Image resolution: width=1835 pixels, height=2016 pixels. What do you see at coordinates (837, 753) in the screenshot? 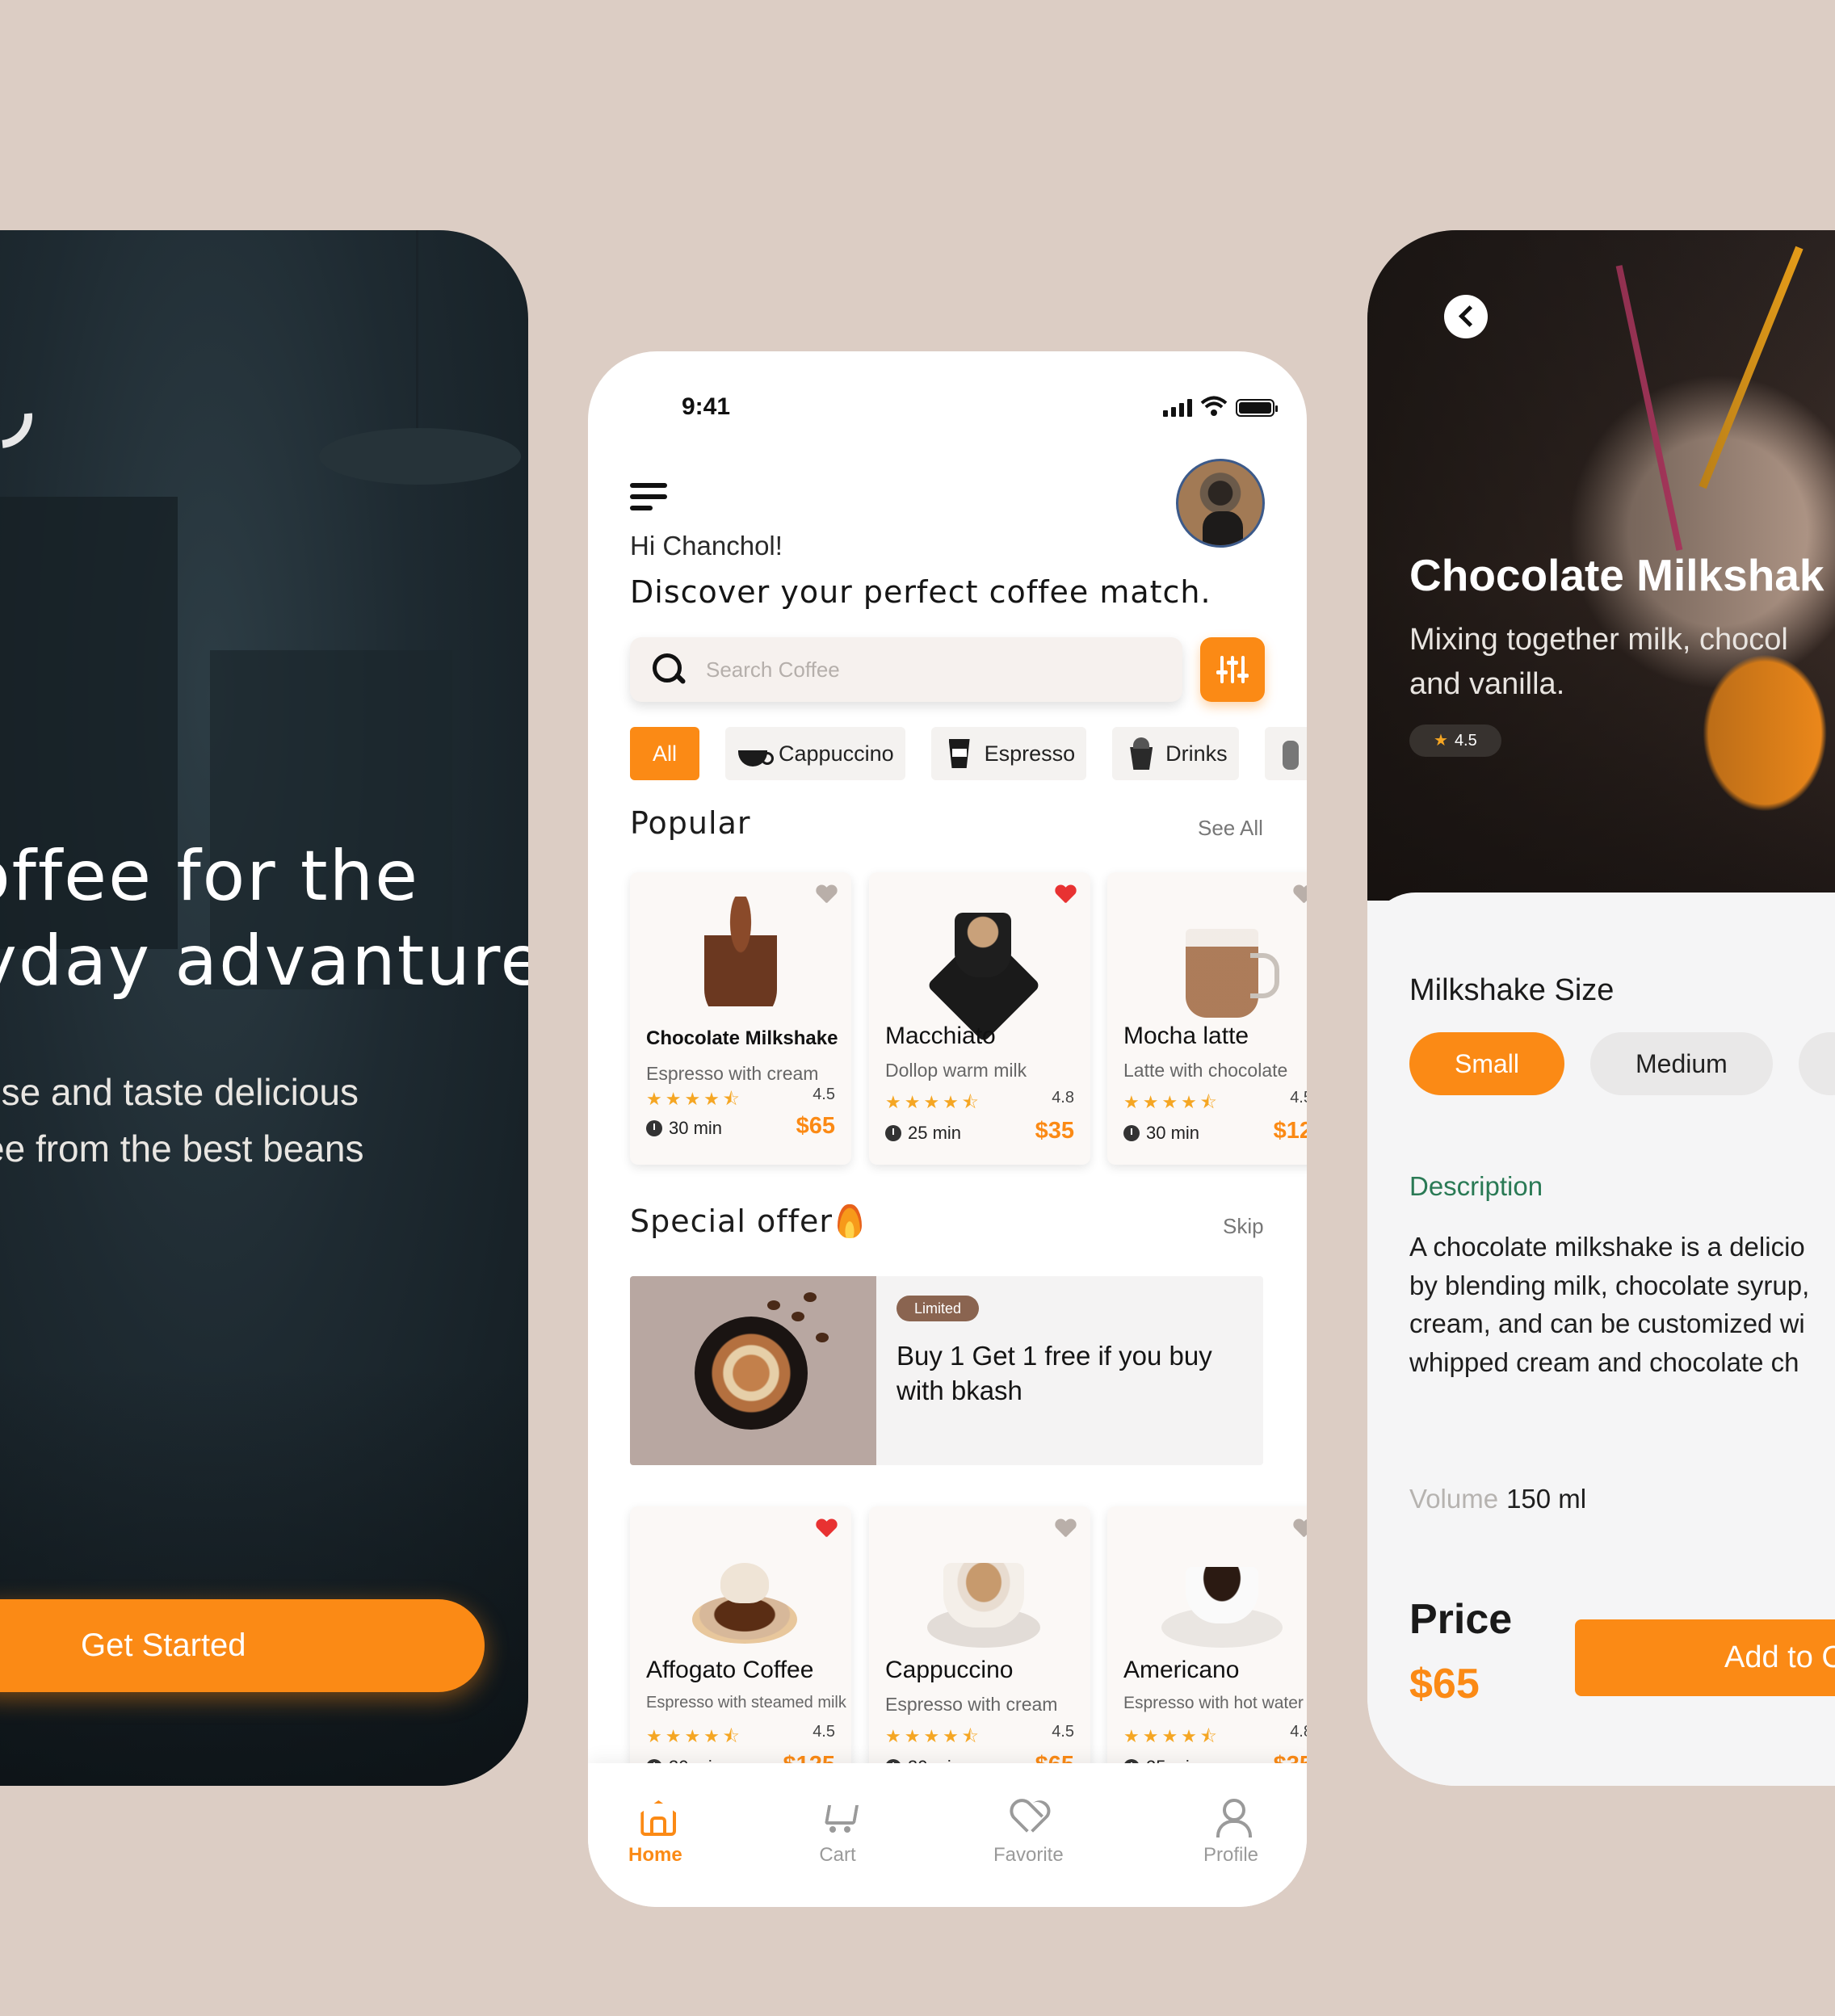
I see `category-label: Cappuccino` at bounding box center [837, 753].